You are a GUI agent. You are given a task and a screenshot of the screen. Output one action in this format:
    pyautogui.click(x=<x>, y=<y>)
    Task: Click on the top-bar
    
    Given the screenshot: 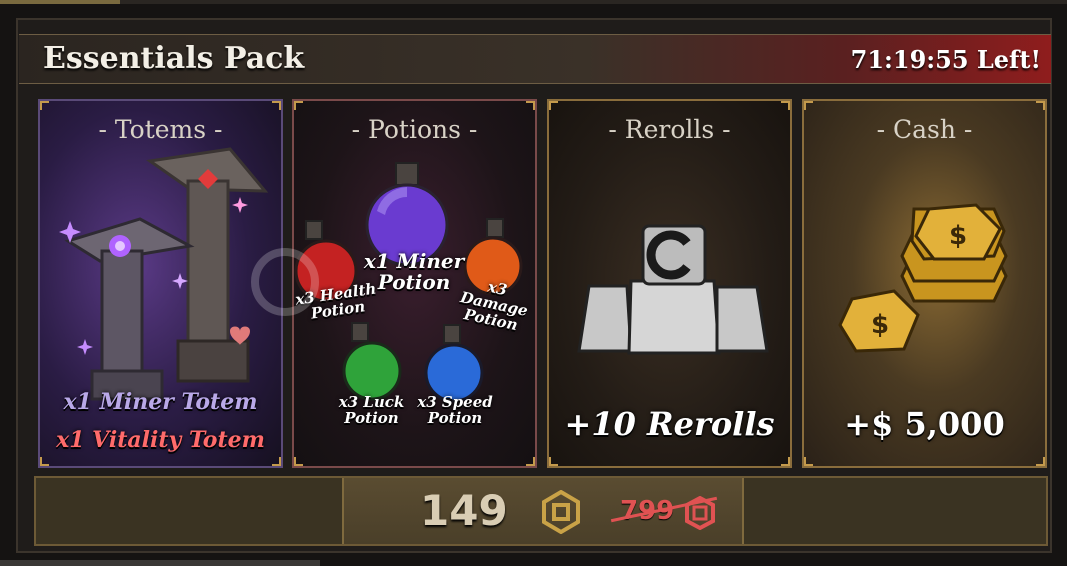 What is the action you would take?
    pyautogui.click(x=533, y=2)
    